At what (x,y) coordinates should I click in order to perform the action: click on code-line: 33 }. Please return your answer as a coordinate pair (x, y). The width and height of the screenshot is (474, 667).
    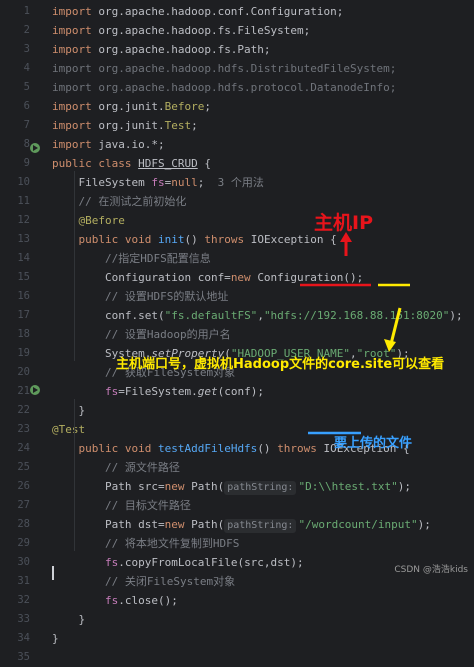
    Looking at the image, I should click on (237, 619).